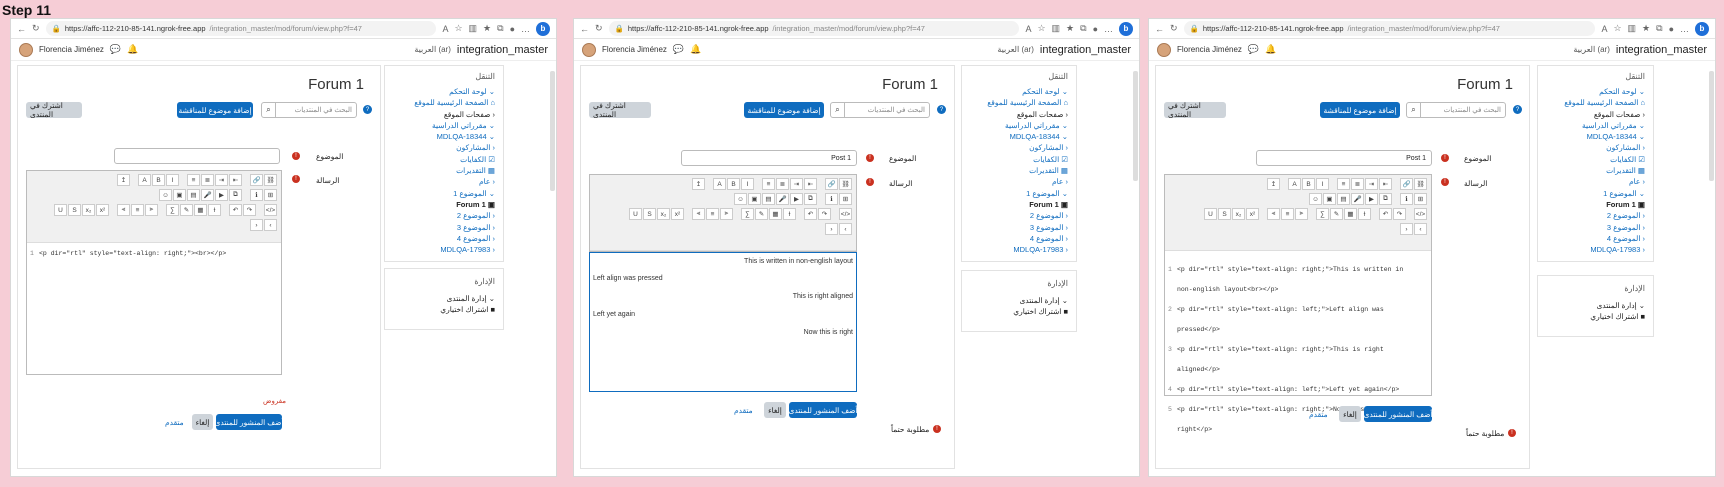 Image resolution: width=1724 pixels, height=487 pixels. I want to click on profile-icon: ●, so click(512, 29).